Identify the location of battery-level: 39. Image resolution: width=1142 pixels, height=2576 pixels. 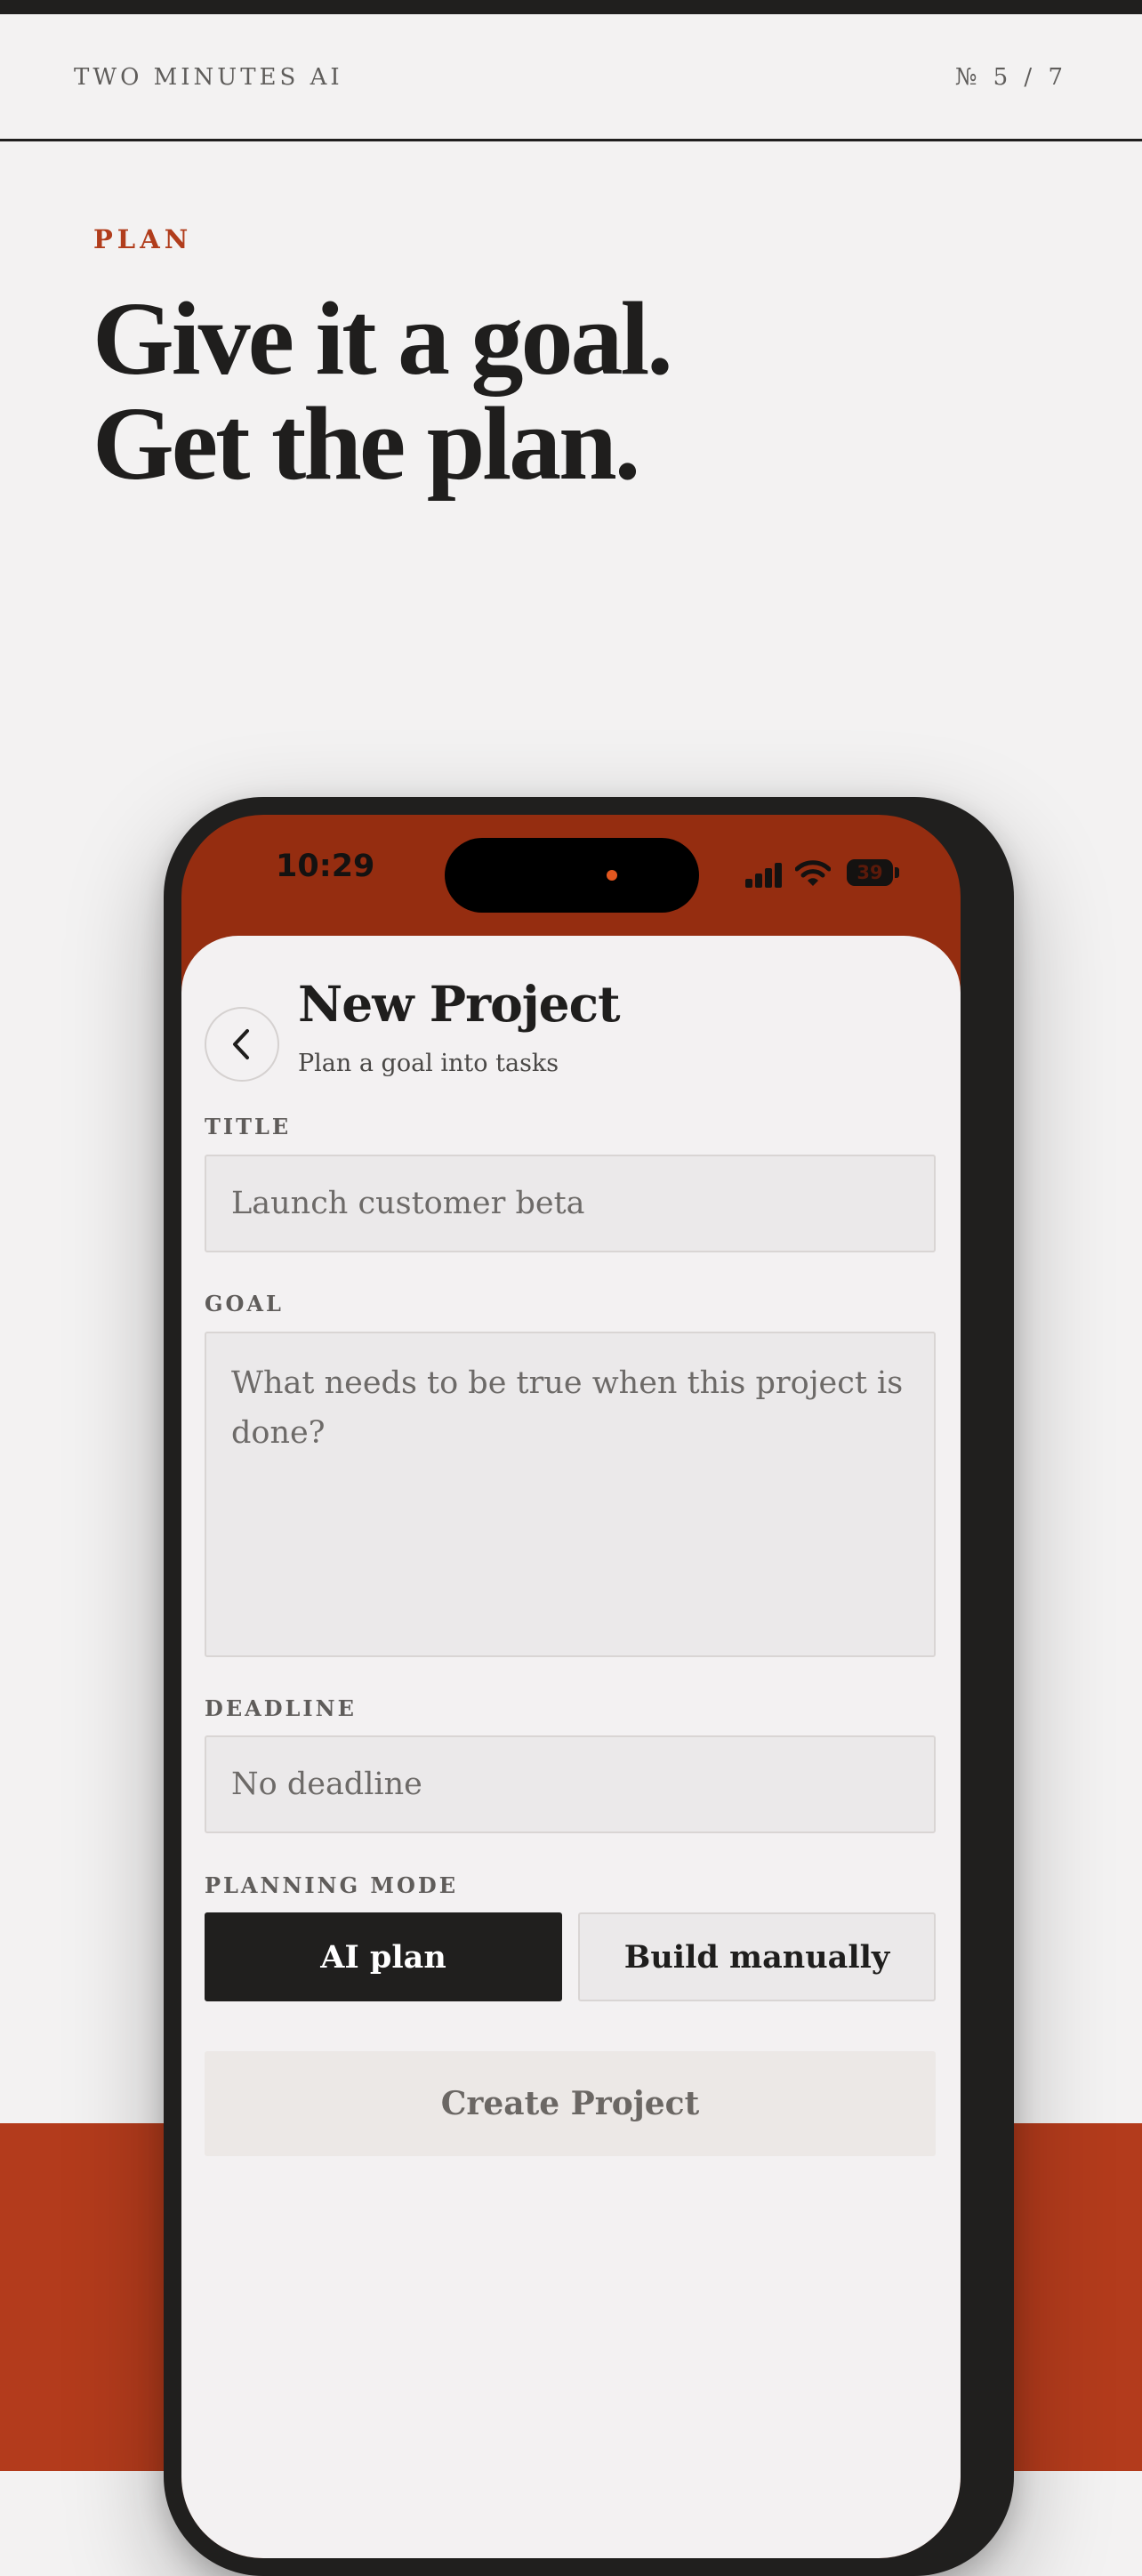
(869, 872).